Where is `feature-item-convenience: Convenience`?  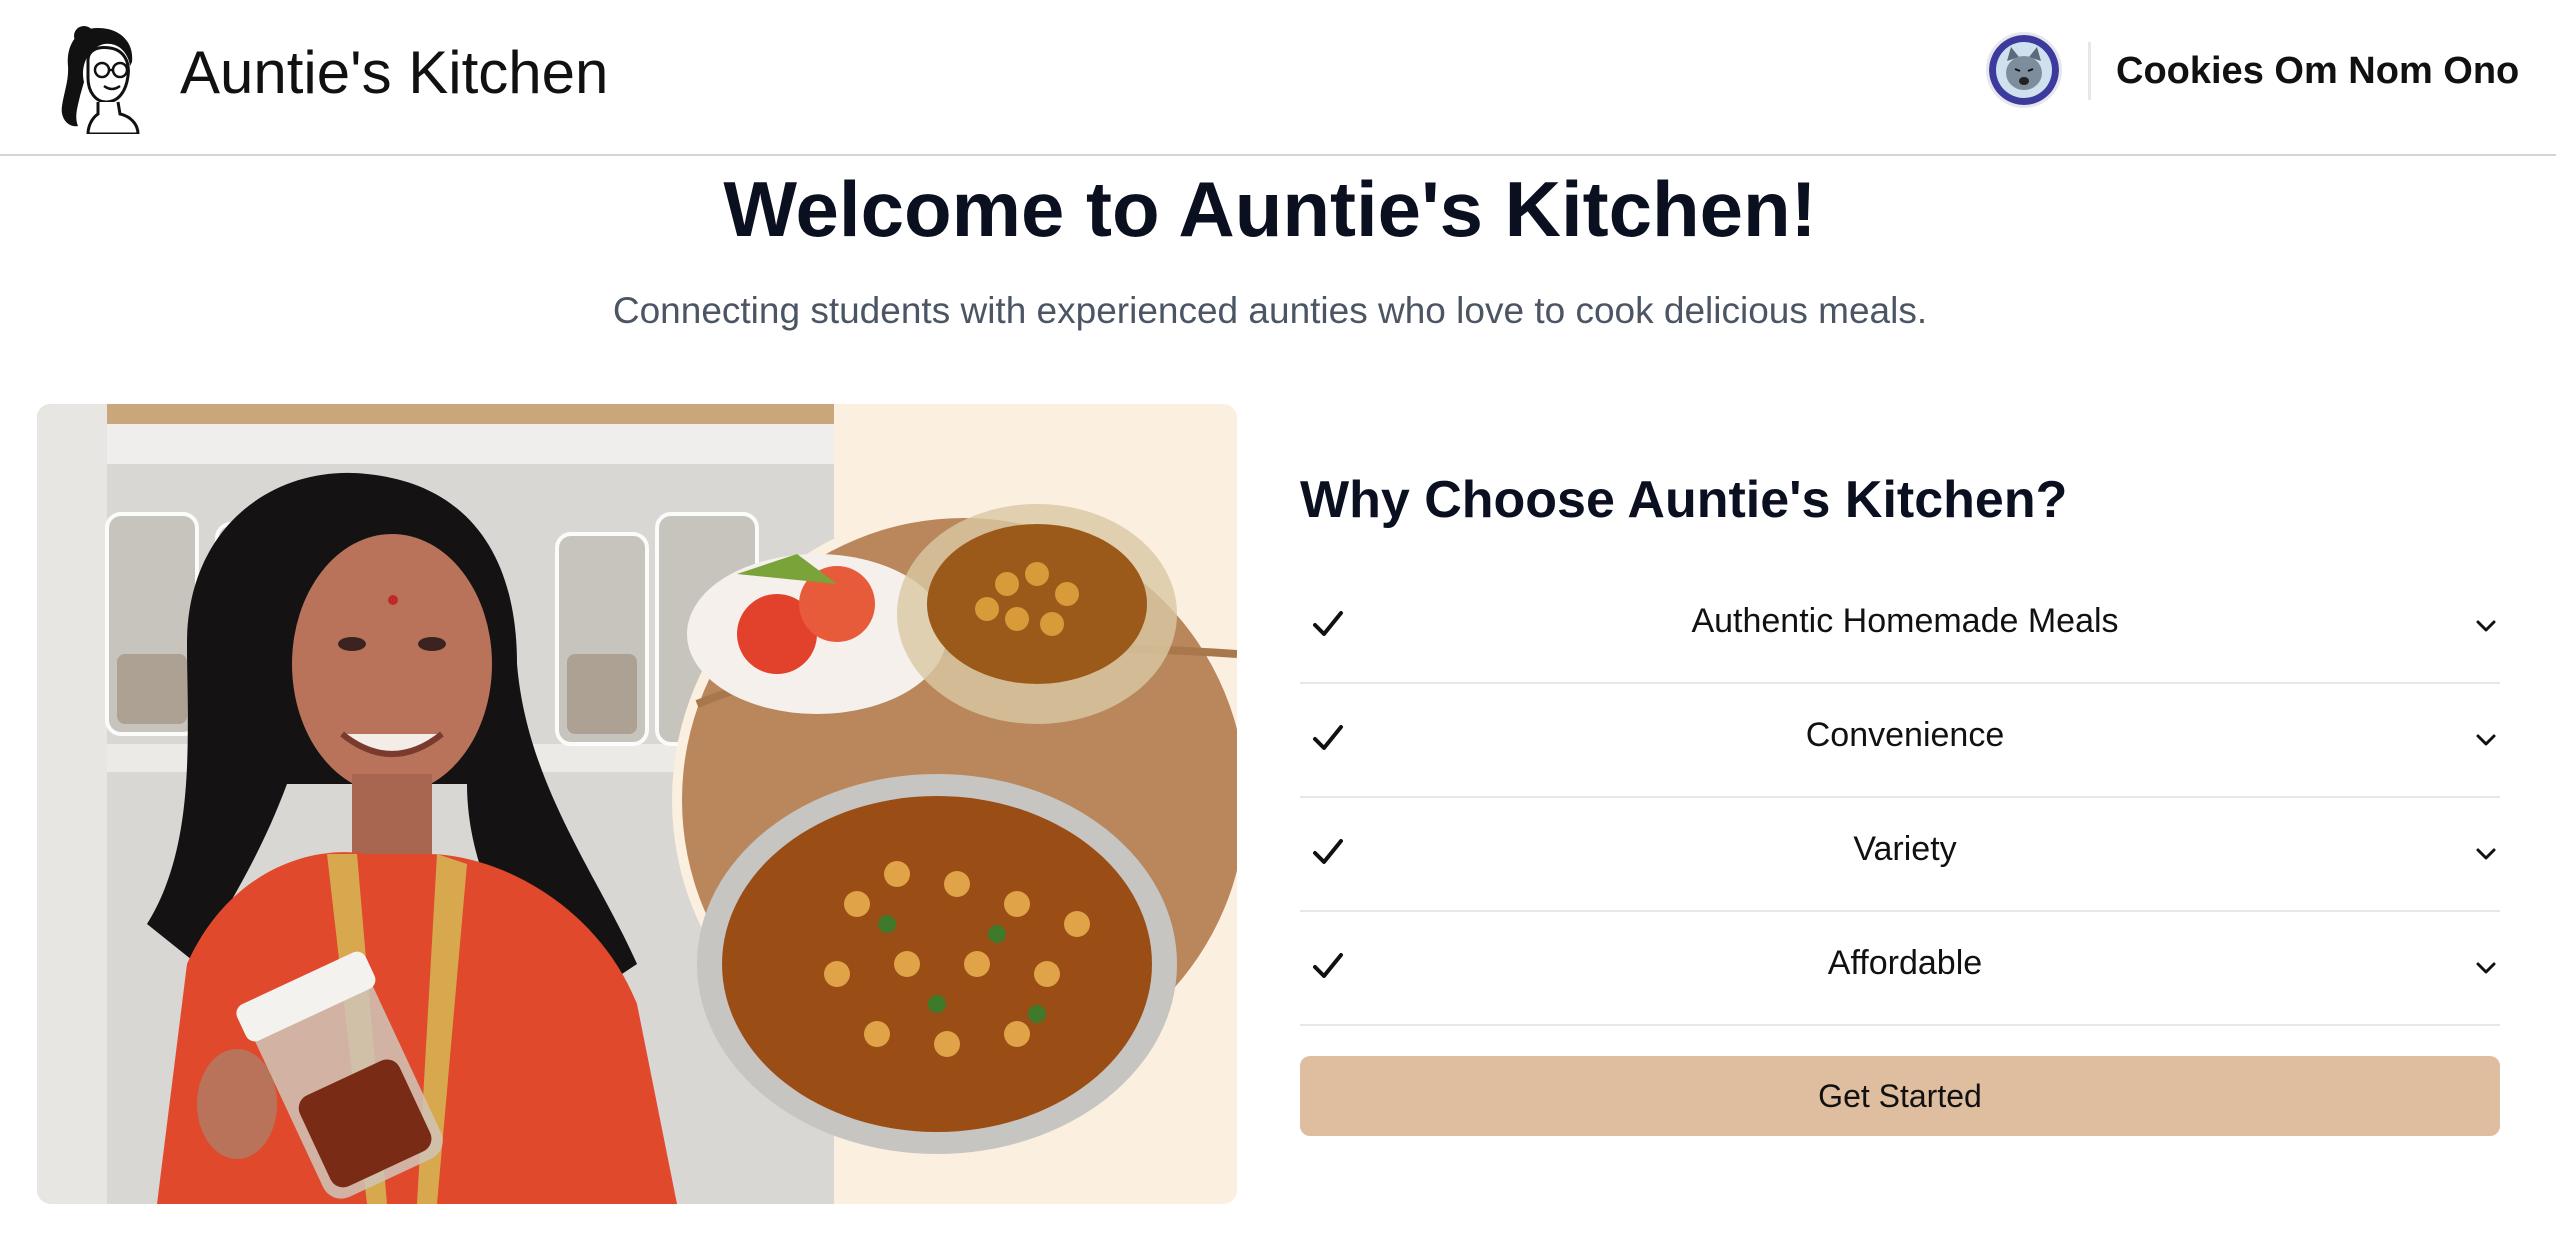
feature-item-convenience: Convenience is located at coordinates (1900, 741).